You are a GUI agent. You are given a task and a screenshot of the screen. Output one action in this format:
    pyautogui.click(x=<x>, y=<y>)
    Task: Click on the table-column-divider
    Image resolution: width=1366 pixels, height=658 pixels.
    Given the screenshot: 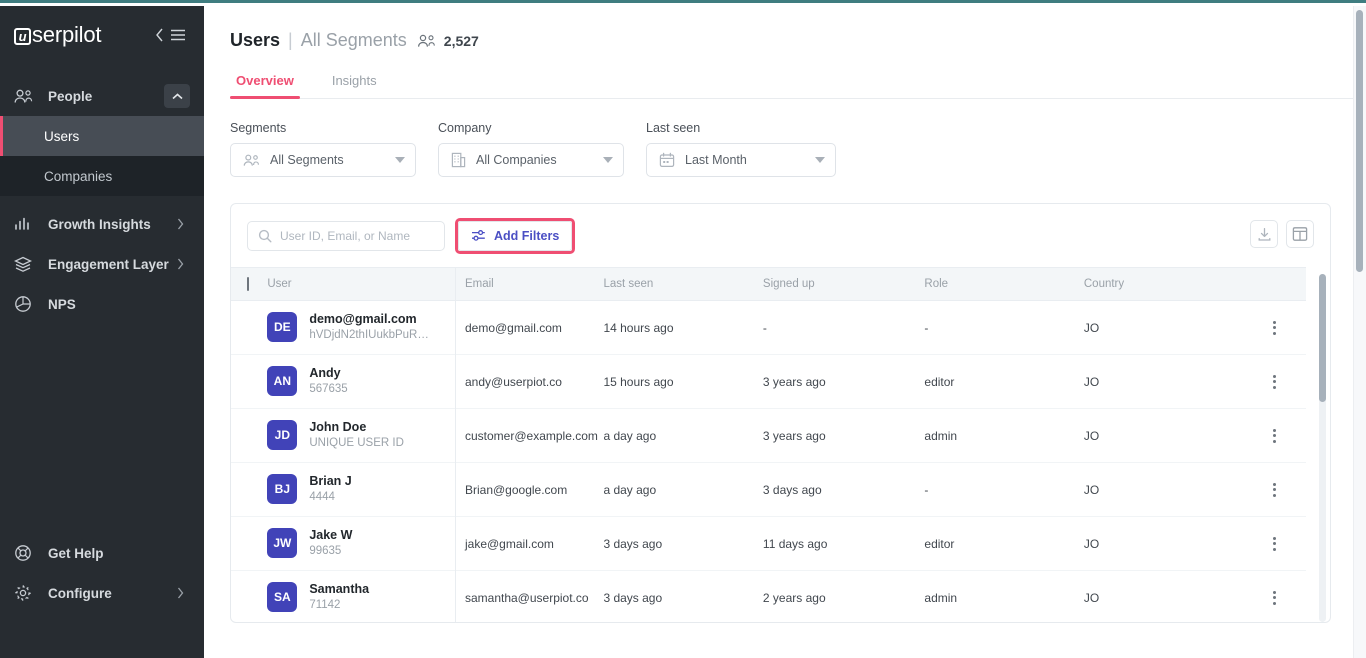 What is the action you would take?
    pyautogui.click(x=455, y=444)
    